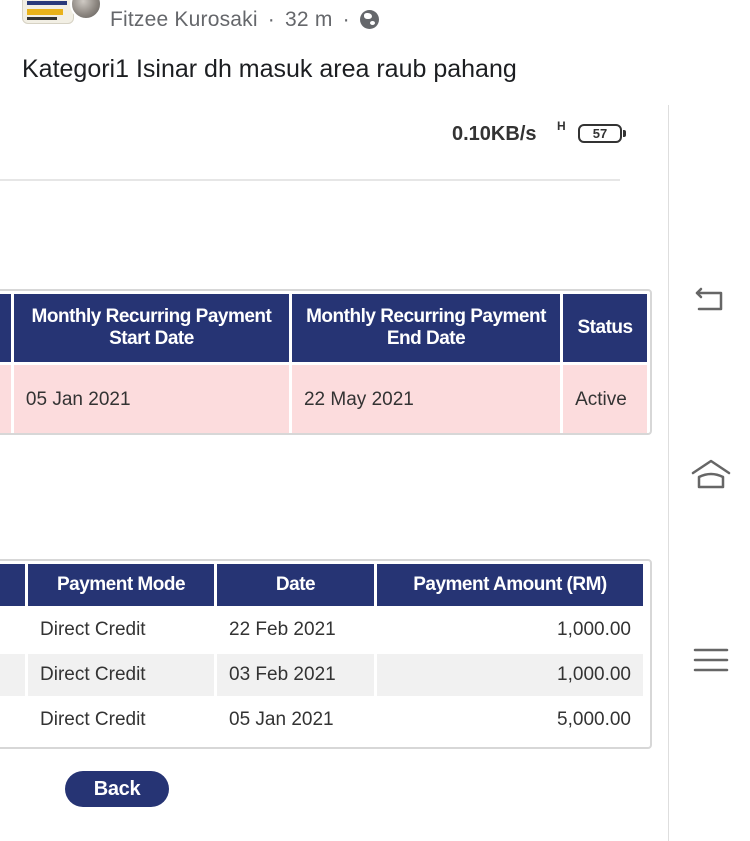 Image resolution: width=750 pixels, height=841 pixels. What do you see at coordinates (605, 328) in the screenshot?
I see `table-header-cell: Status` at bounding box center [605, 328].